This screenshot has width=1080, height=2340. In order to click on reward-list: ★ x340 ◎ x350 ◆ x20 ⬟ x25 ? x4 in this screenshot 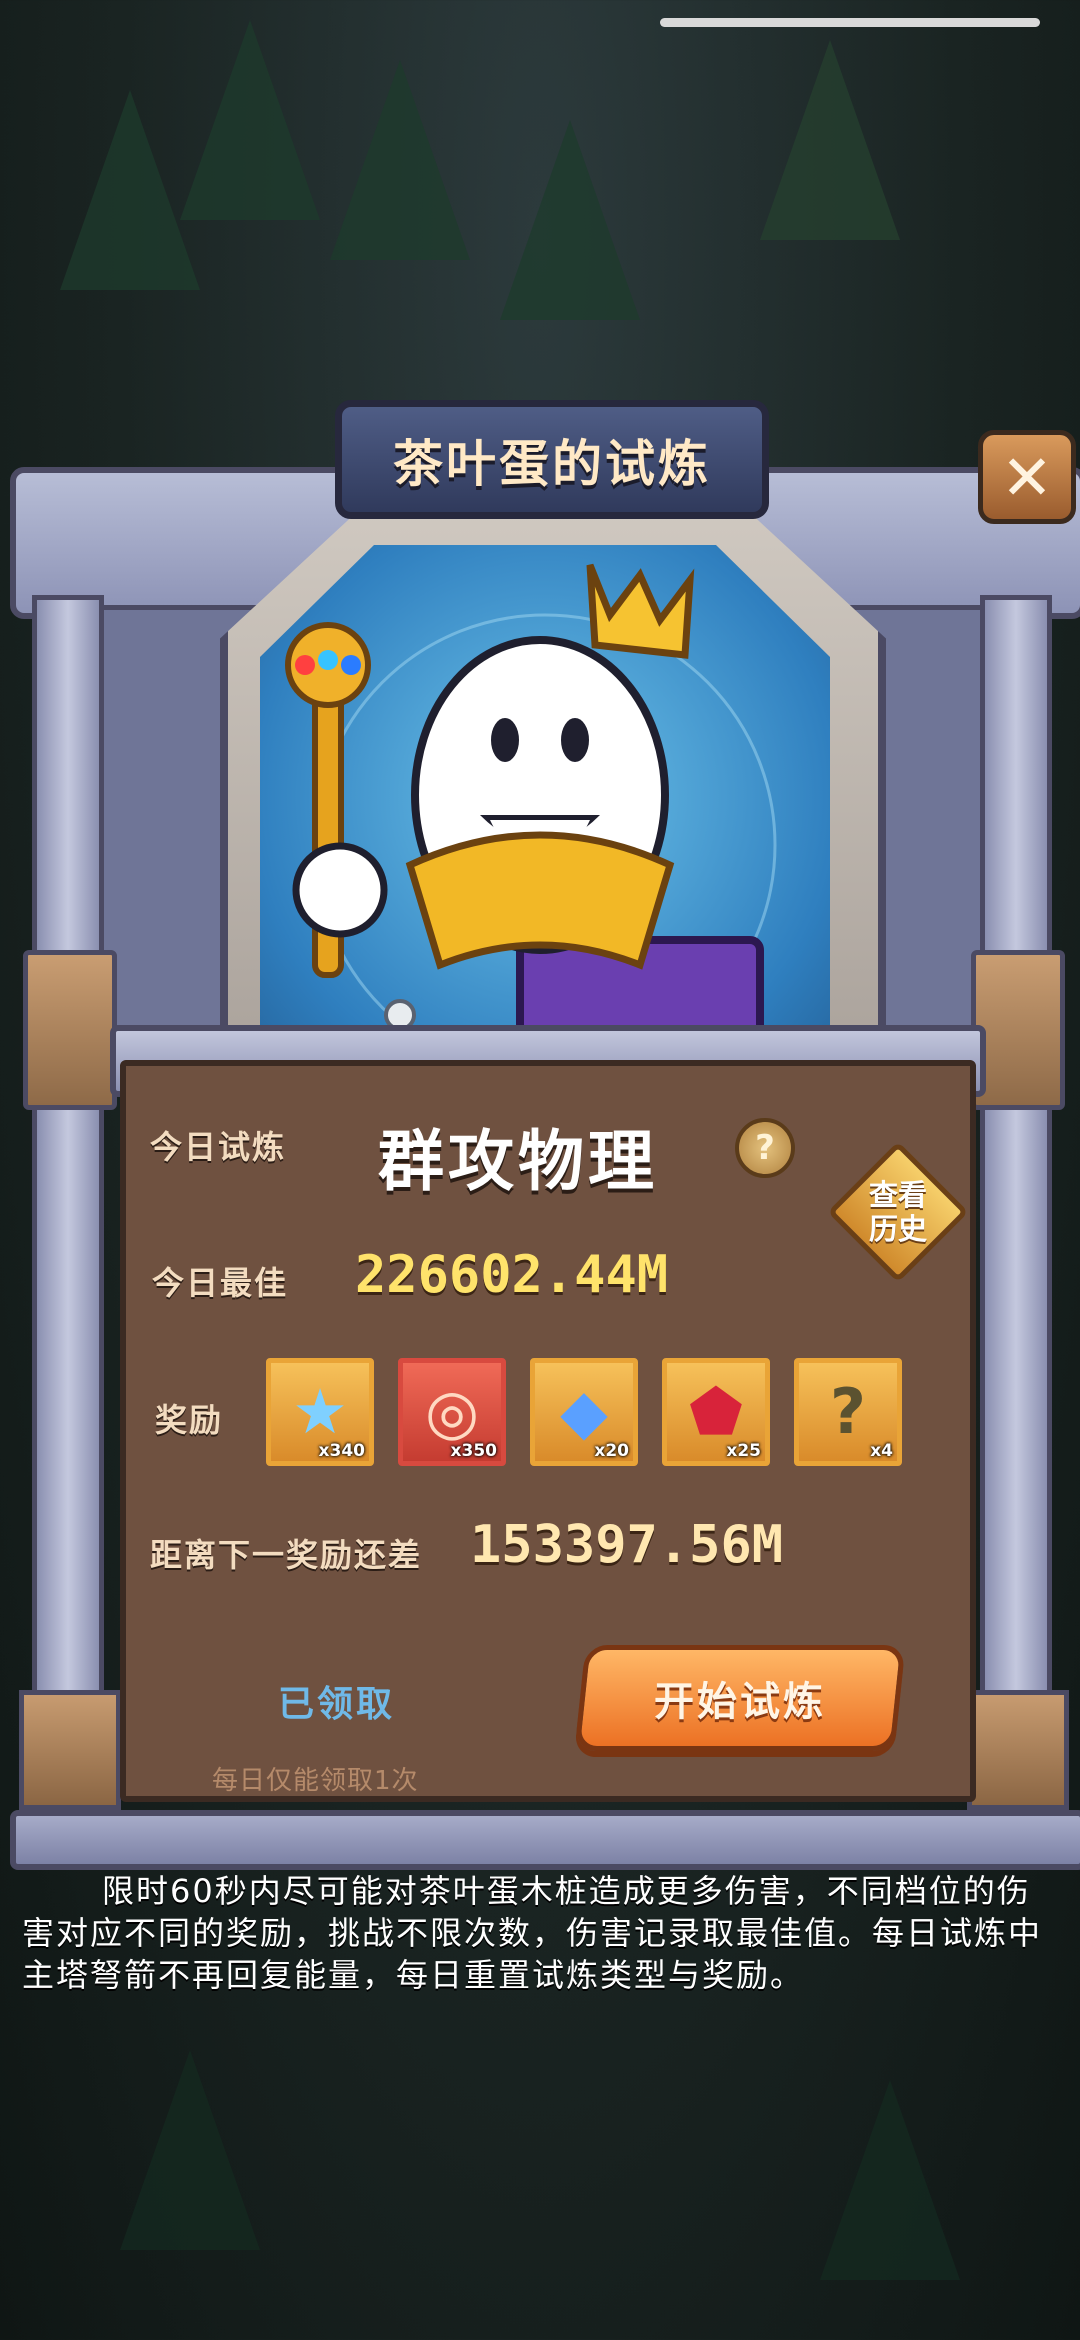, I will do `click(584, 1412)`.